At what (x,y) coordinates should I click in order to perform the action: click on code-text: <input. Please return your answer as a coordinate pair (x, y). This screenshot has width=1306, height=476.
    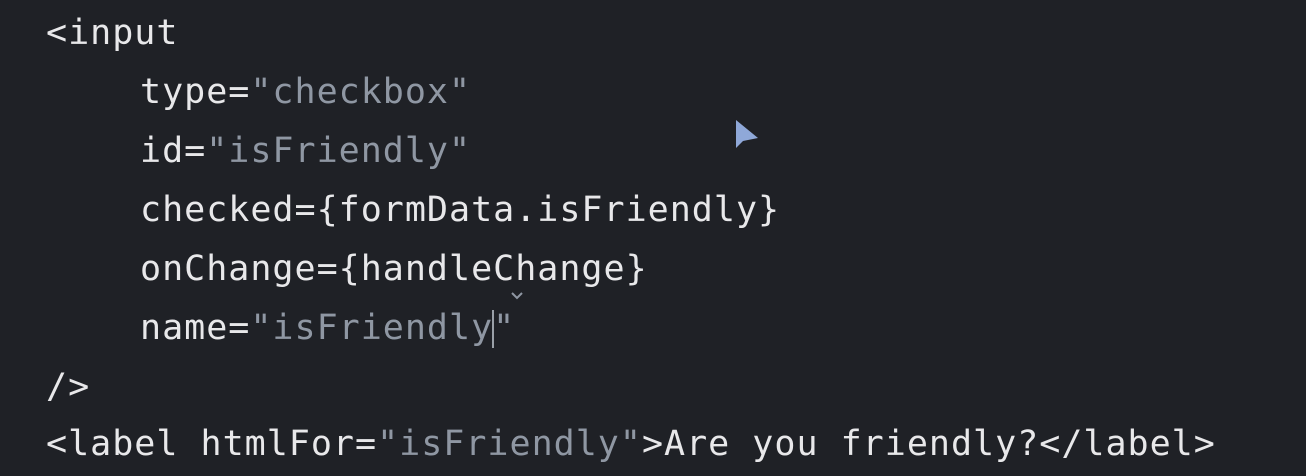
    Looking at the image, I should click on (112, 33).